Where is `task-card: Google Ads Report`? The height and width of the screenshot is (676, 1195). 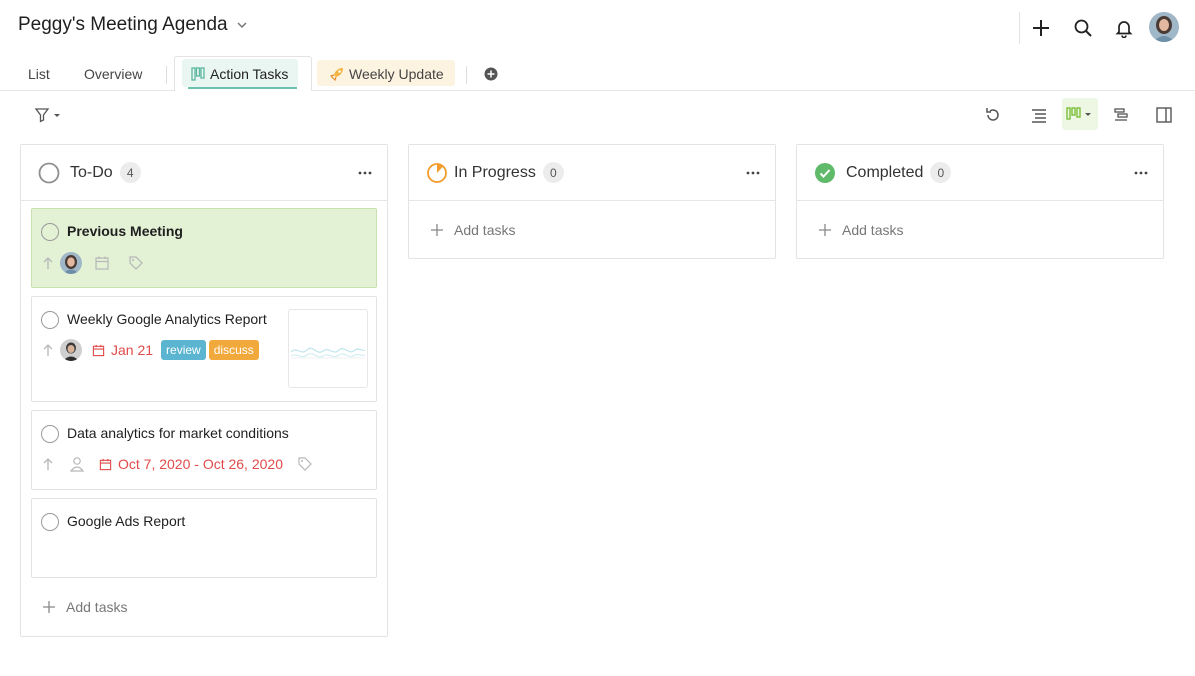 task-card: Google Ads Report is located at coordinates (204, 538).